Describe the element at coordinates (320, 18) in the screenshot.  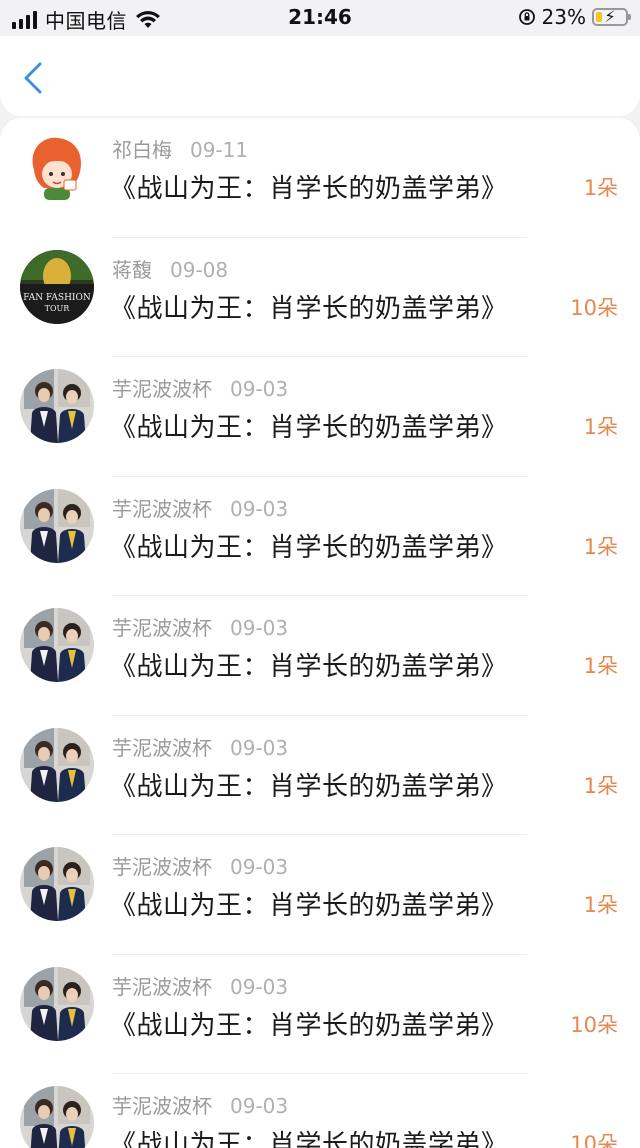
I see `status-bar: 中国电信 21:46 23% ⚡` at that location.